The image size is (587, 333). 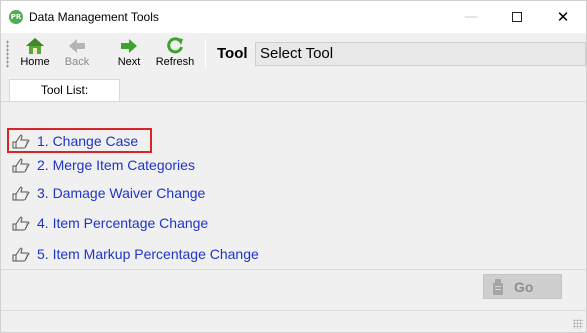 I want to click on maximize-button, so click(x=517, y=17).